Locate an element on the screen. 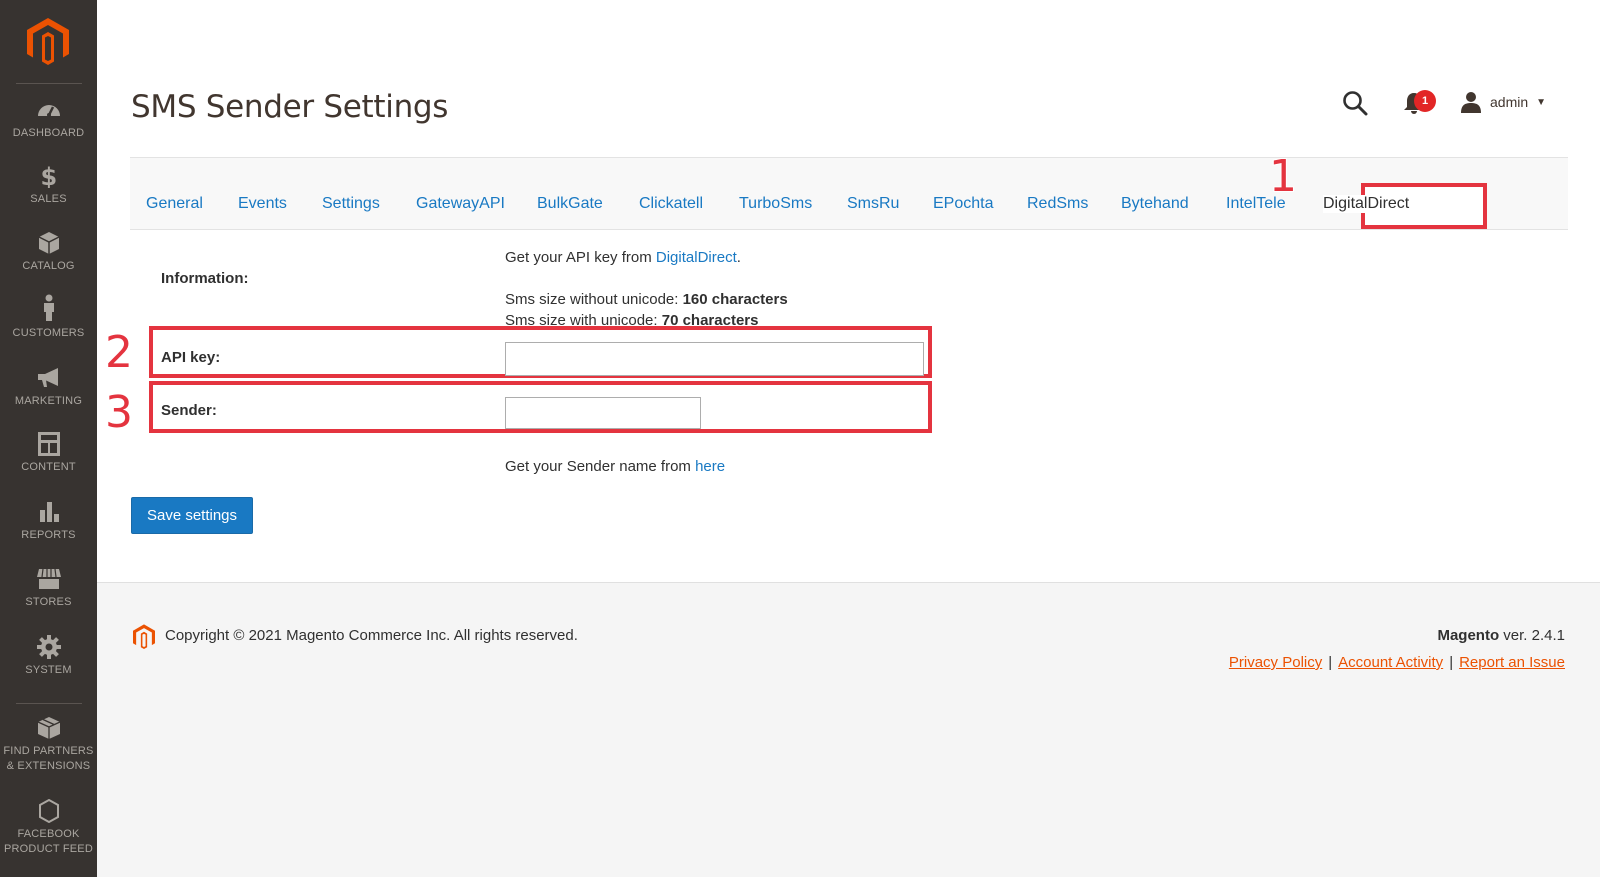 The width and height of the screenshot is (1600, 877). tab-events: Events is located at coordinates (262, 204).